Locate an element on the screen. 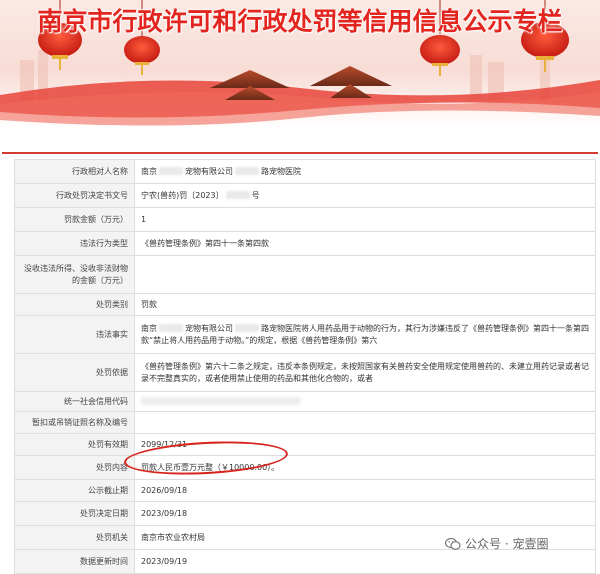 This screenshot has height=574, width=600. table-row: 处罚决定日期 2023/09/18 is located at coordinates (305, 513).